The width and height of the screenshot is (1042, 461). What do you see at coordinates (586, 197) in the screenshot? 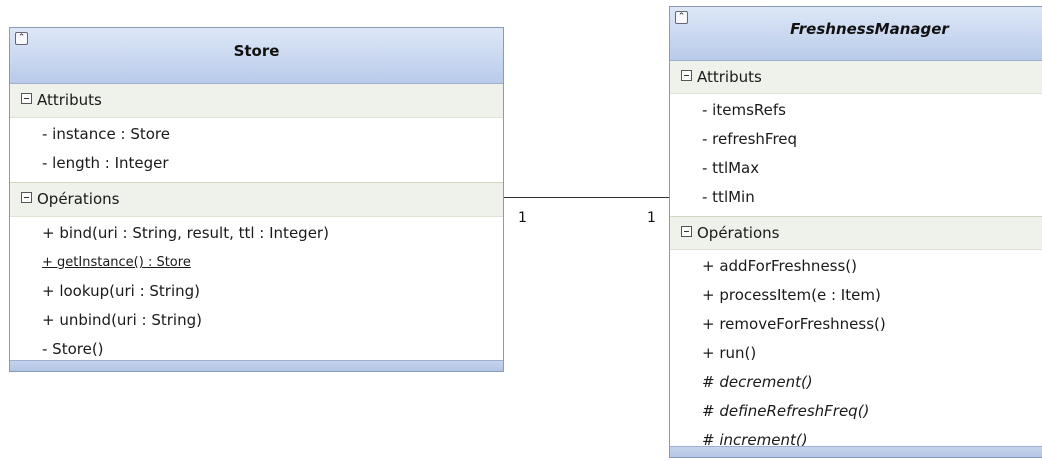
I see `association-line` at bounding box center [586, 197].